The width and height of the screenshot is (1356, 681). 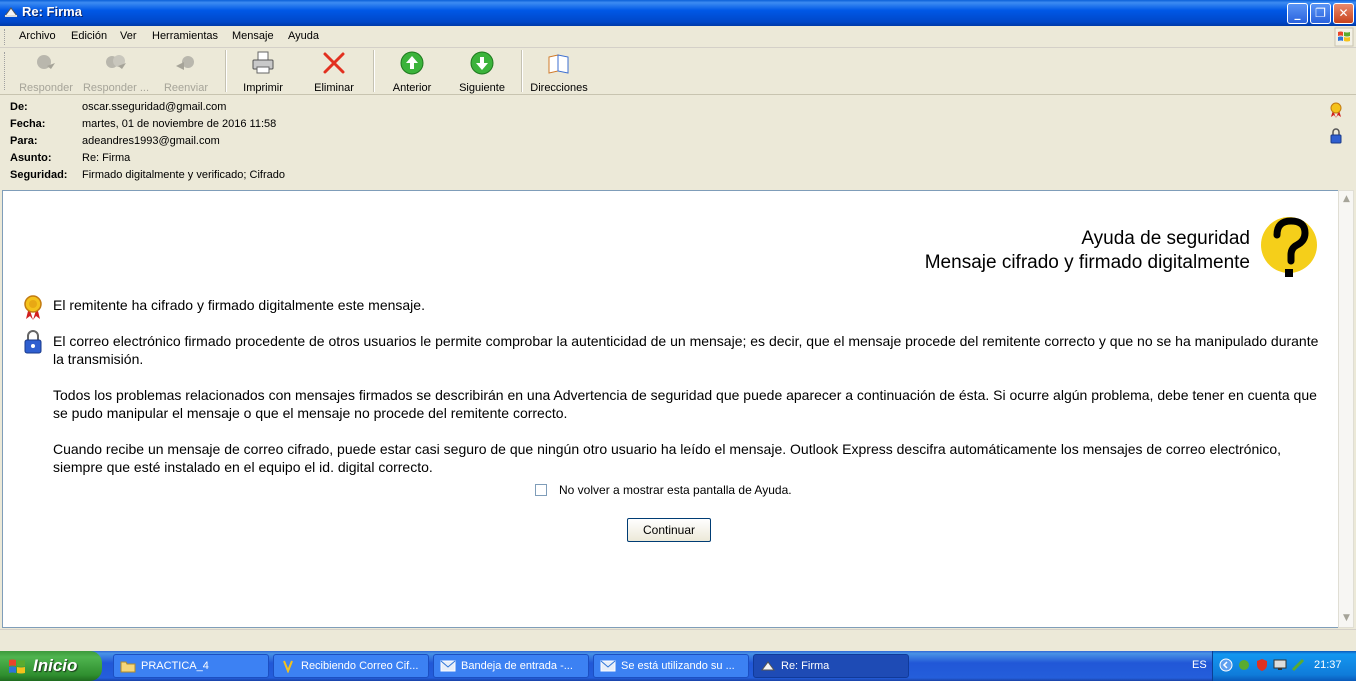 What do you see at coordinates (334, 63) in the screenshot?
I see `delete-x-icon` at bounding box center [334, 63].